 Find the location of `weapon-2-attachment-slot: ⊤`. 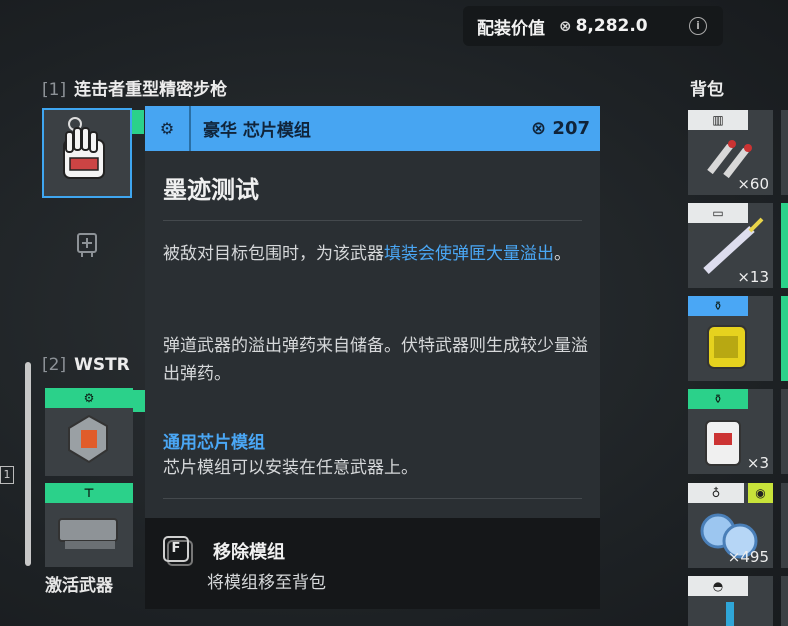

weapon-2-attachment-slot: ⊤ is located at coordinates (89, 525).